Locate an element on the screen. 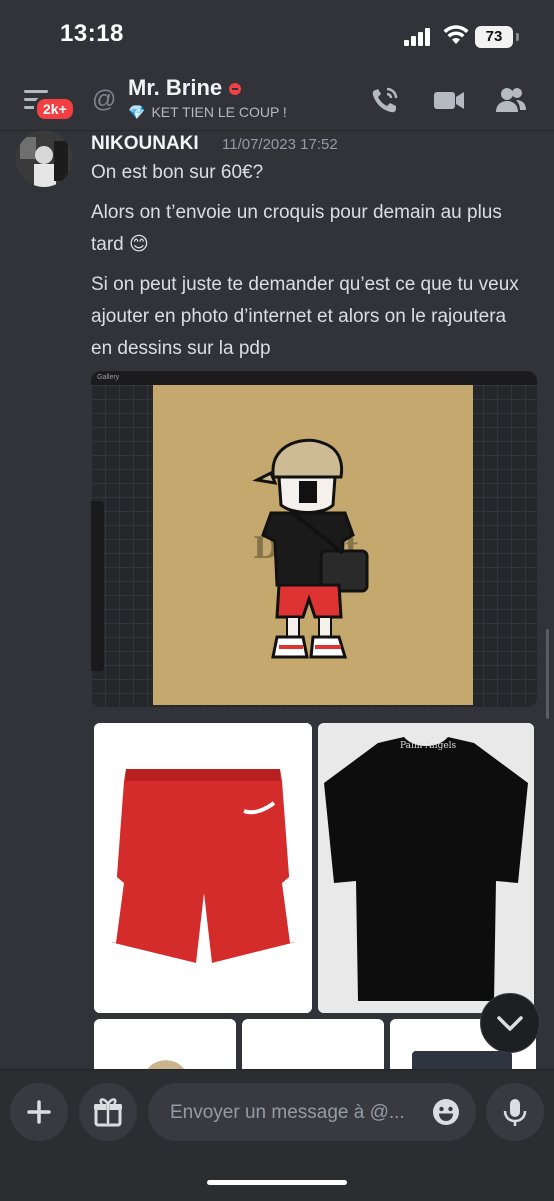 The image size is (554, 1201). call-icon is located at coordinates (385, 100).